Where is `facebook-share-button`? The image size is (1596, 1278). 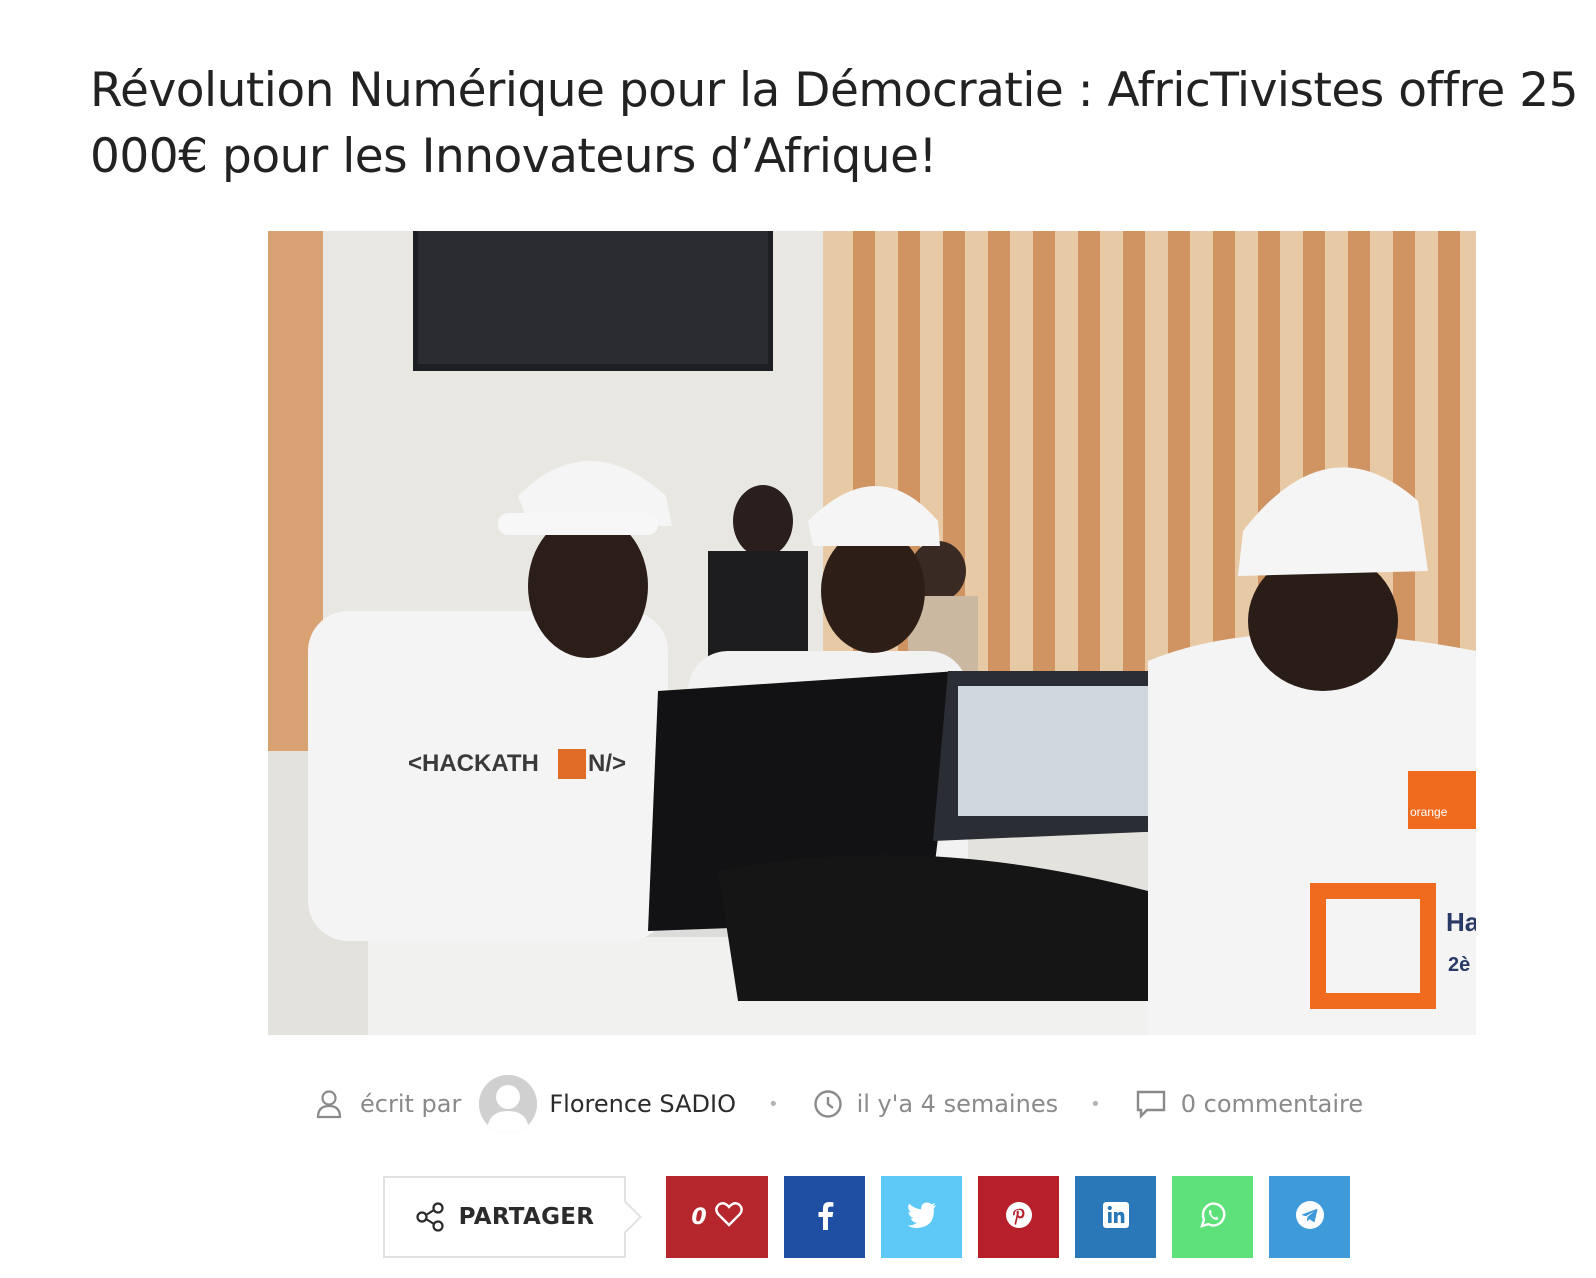
facebook-share-button is located at coordinates (824, 1217).